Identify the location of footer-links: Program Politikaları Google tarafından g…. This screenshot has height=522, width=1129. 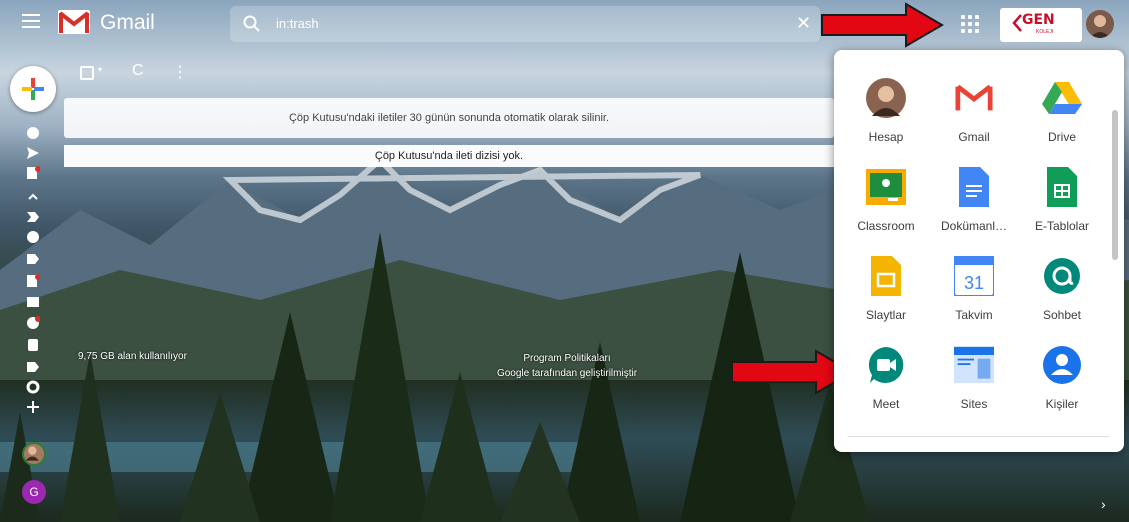
(567, 366).